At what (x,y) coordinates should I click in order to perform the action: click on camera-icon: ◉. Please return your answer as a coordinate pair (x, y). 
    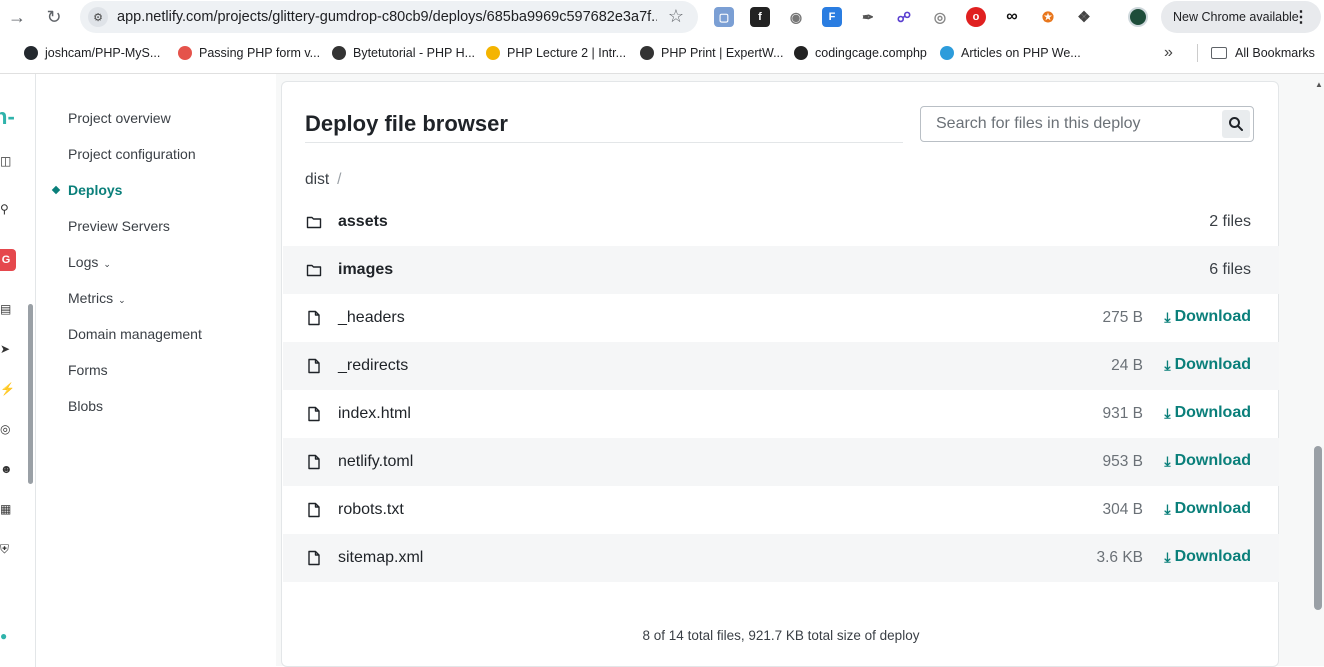
    Looking at the image, I should click on (796, 17).